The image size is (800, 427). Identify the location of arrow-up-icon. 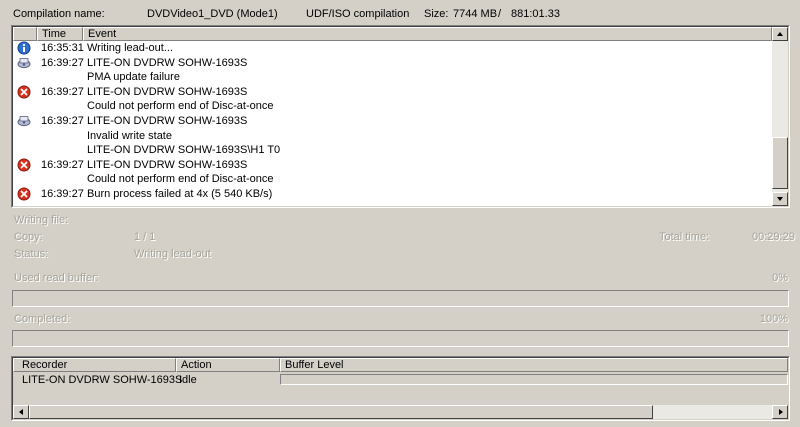
(780, 34).